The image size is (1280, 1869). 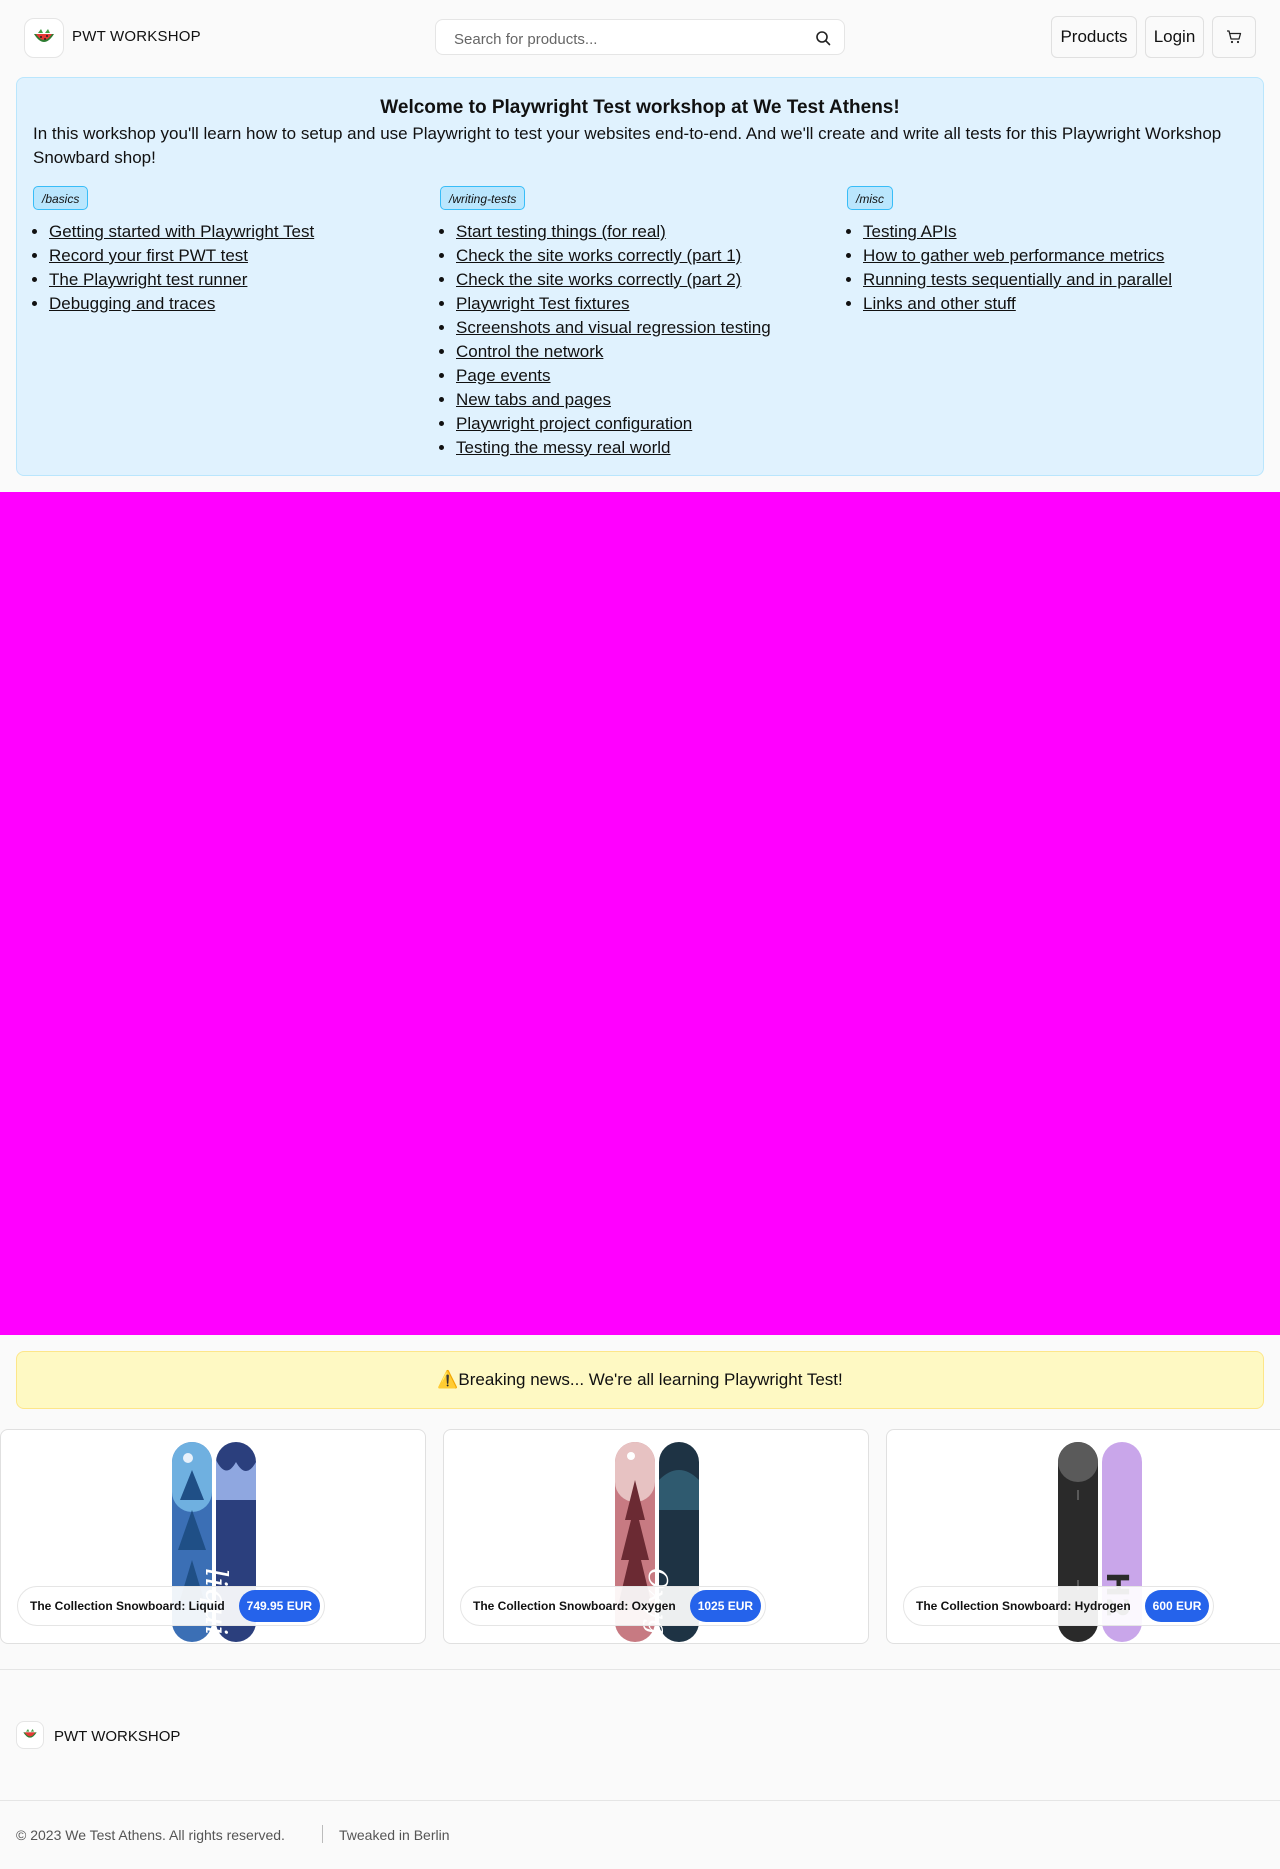 What do you see at coordinates (1050, 232) in the screenshot?
I see `list-item: Testing APIs` at bounding box center [1050, 232].